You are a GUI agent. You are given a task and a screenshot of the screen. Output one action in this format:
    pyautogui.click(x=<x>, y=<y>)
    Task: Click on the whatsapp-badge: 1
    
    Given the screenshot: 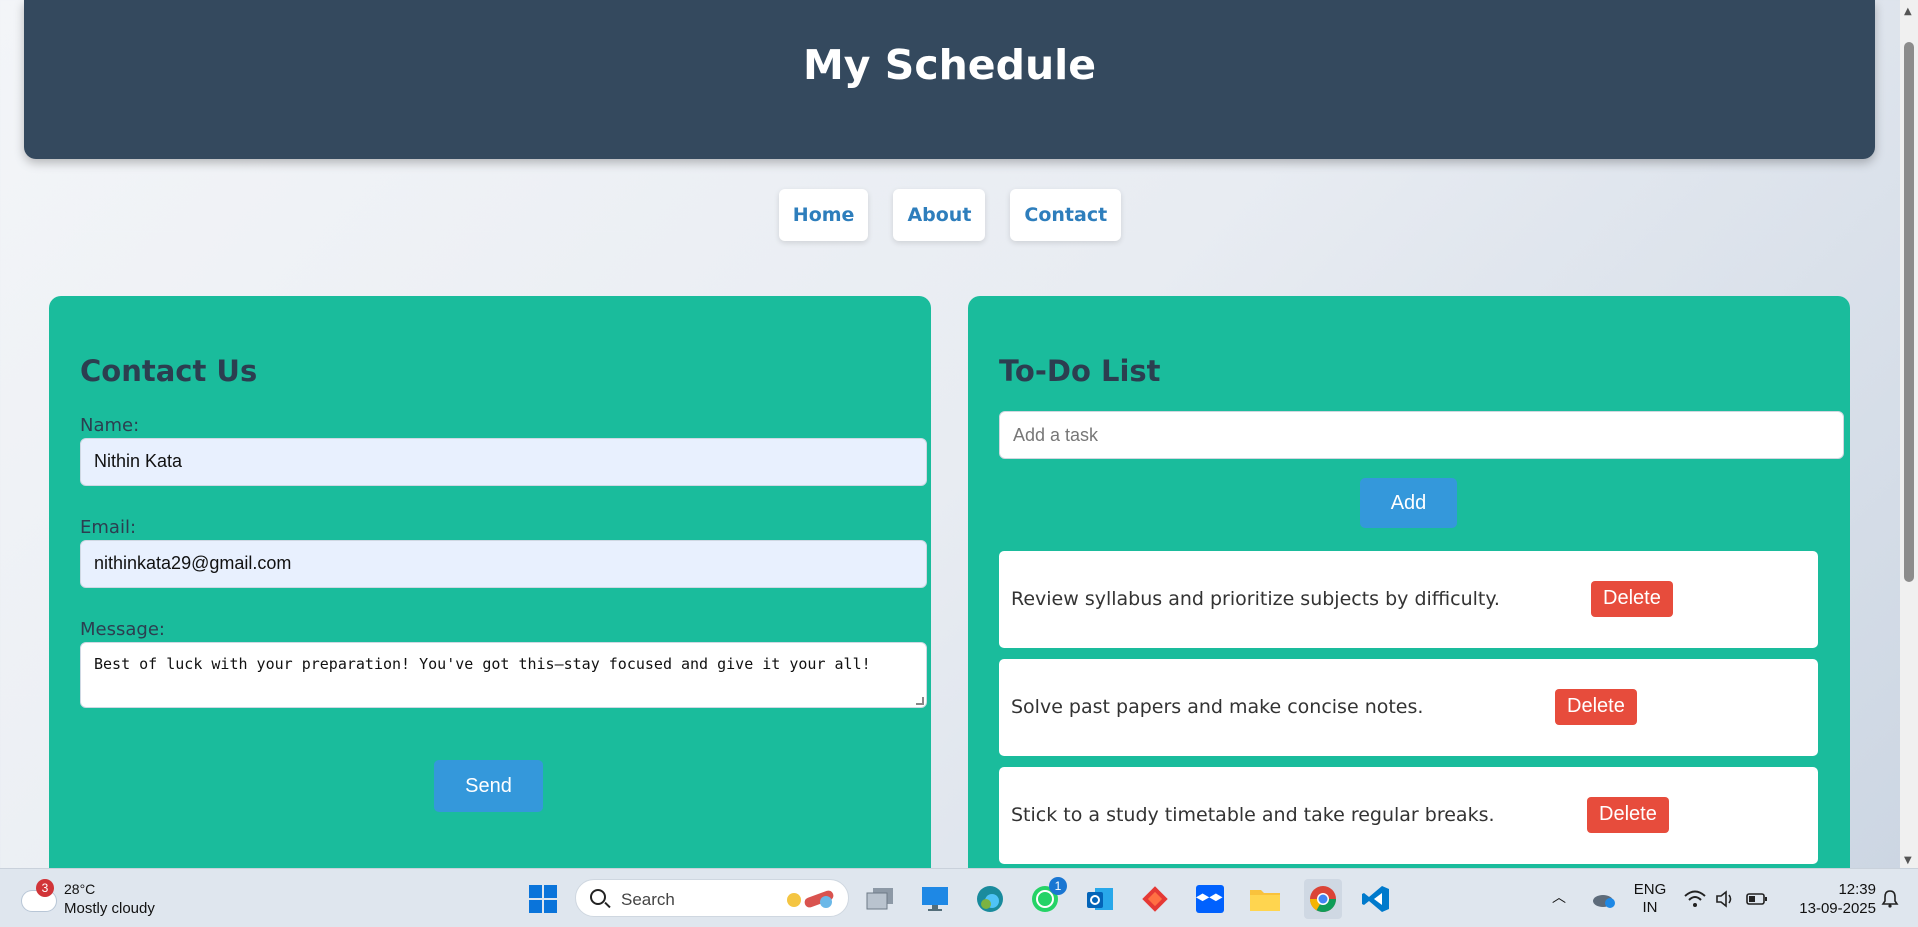 What is the action you would take?
    pyautogui.click(x=1058, y=886)
    